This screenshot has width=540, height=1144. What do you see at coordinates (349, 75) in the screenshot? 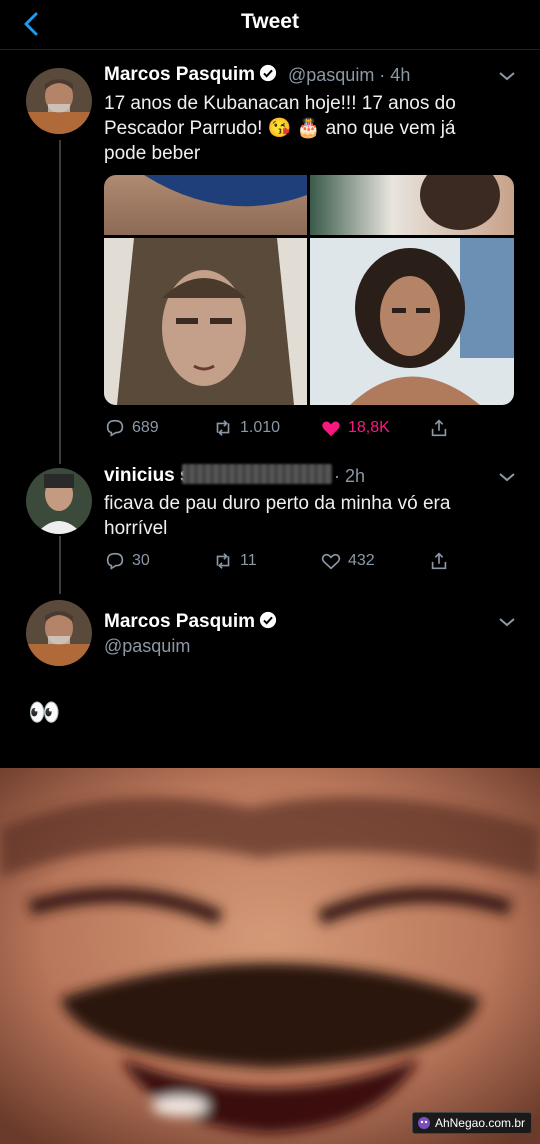
I see `author-handle-time: @pasquim · 4h` at bounding box center [349, 75].